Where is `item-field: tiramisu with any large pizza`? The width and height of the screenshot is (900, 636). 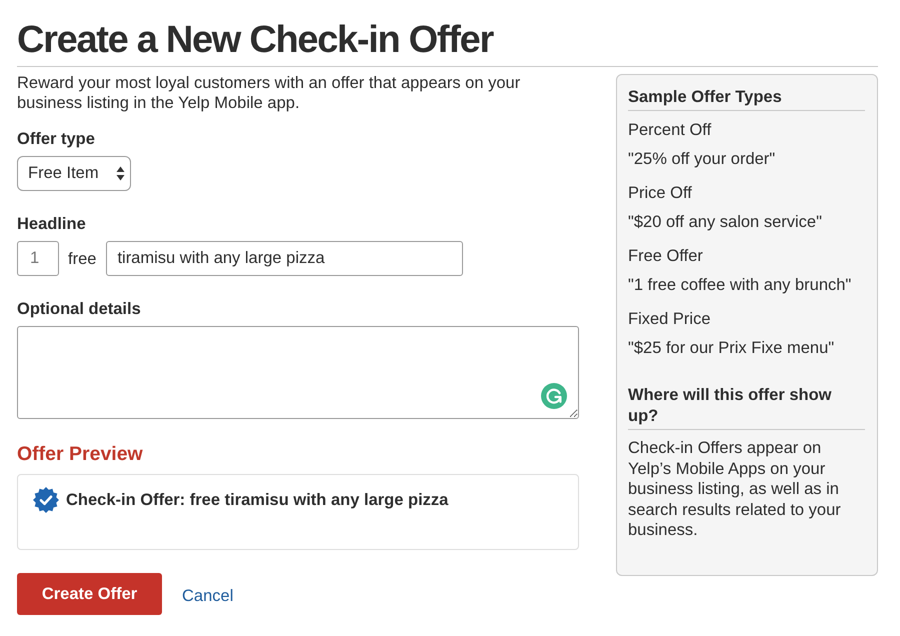 item-field: tiramisu with any large pizza is located at coordinates (285, 258).